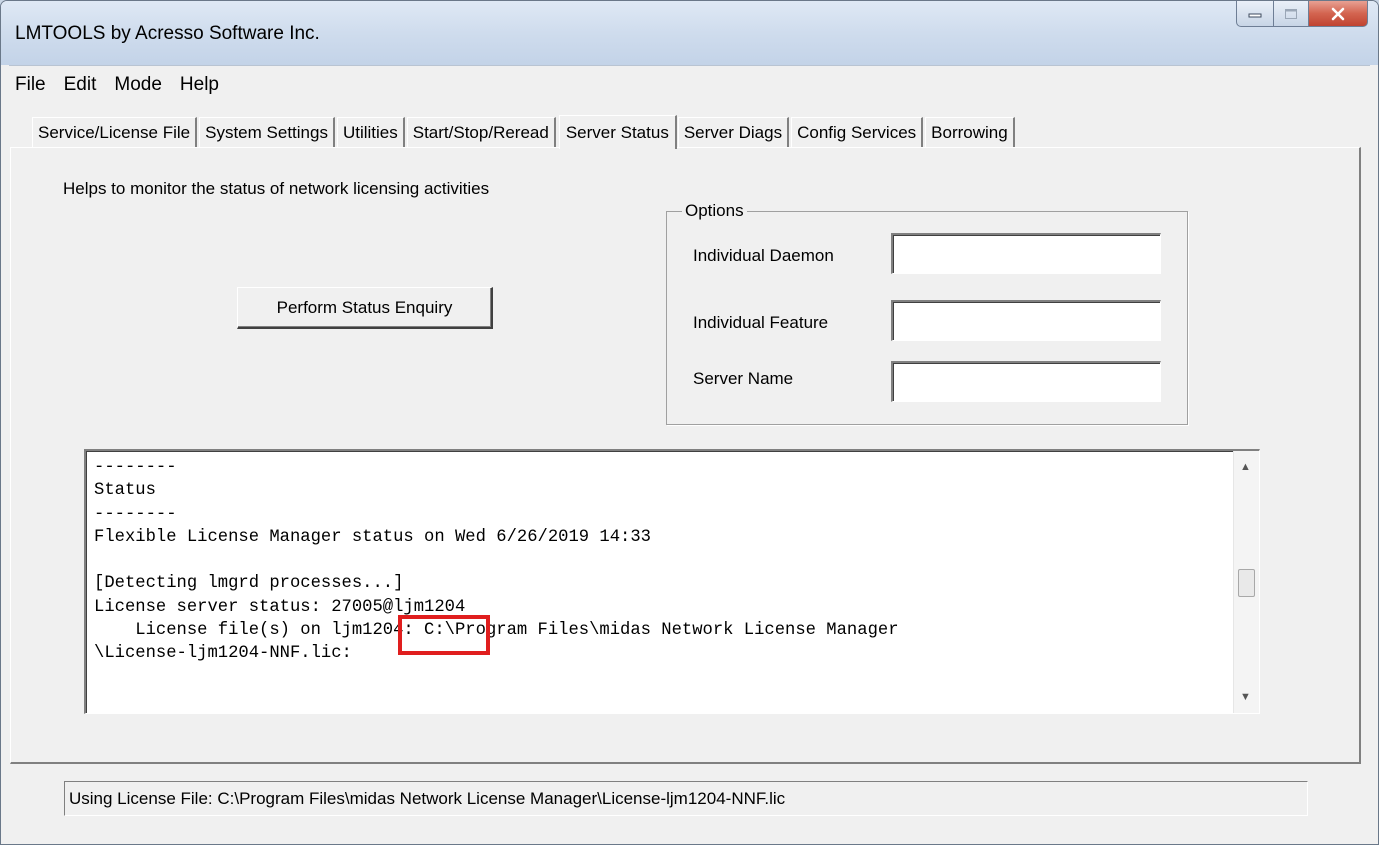 The image size is (1379, 845). I want to click on menu-file: File, so click(32, 85).